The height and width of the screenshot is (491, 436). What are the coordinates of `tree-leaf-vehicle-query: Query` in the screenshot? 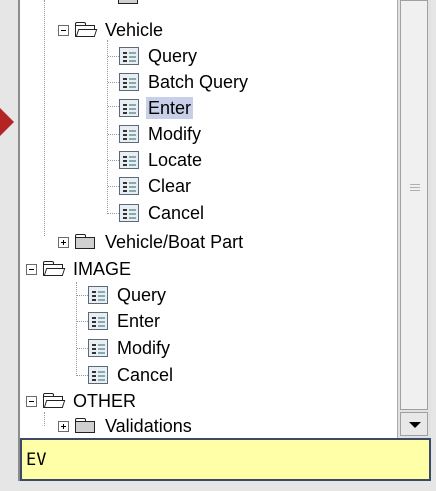 It's located at (159, 56).